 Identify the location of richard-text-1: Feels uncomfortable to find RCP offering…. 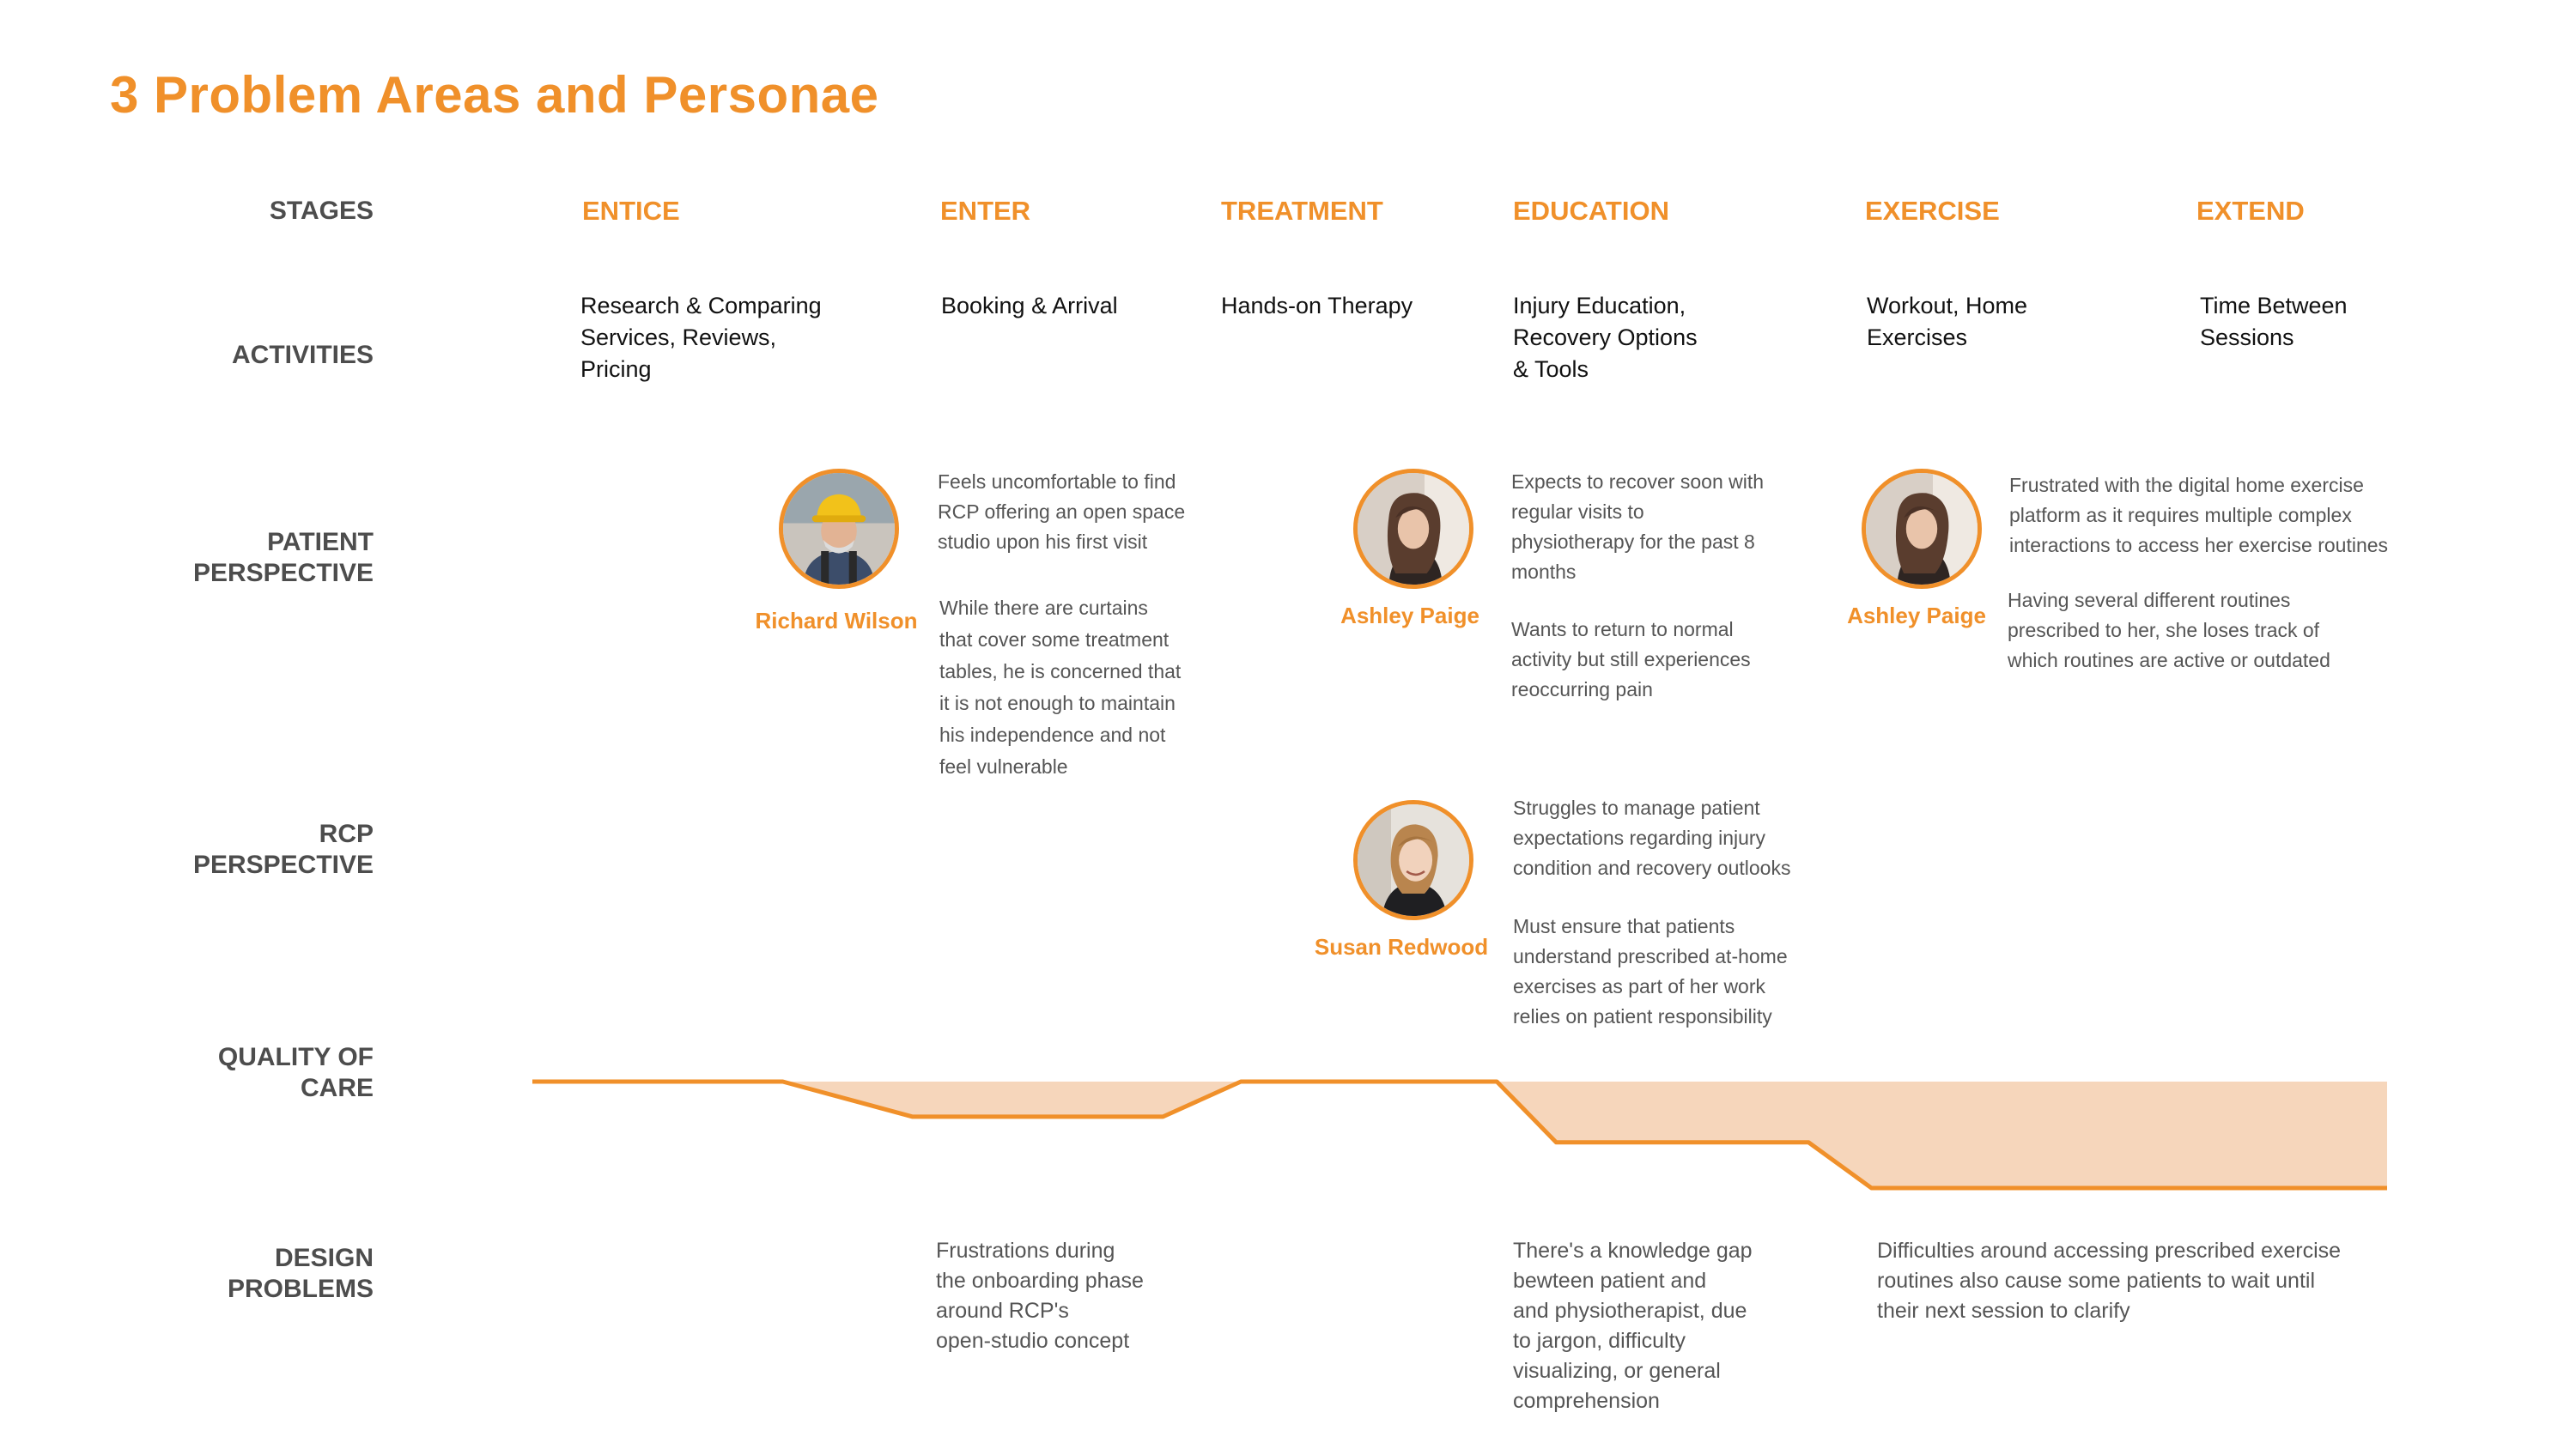
(1062, 512).